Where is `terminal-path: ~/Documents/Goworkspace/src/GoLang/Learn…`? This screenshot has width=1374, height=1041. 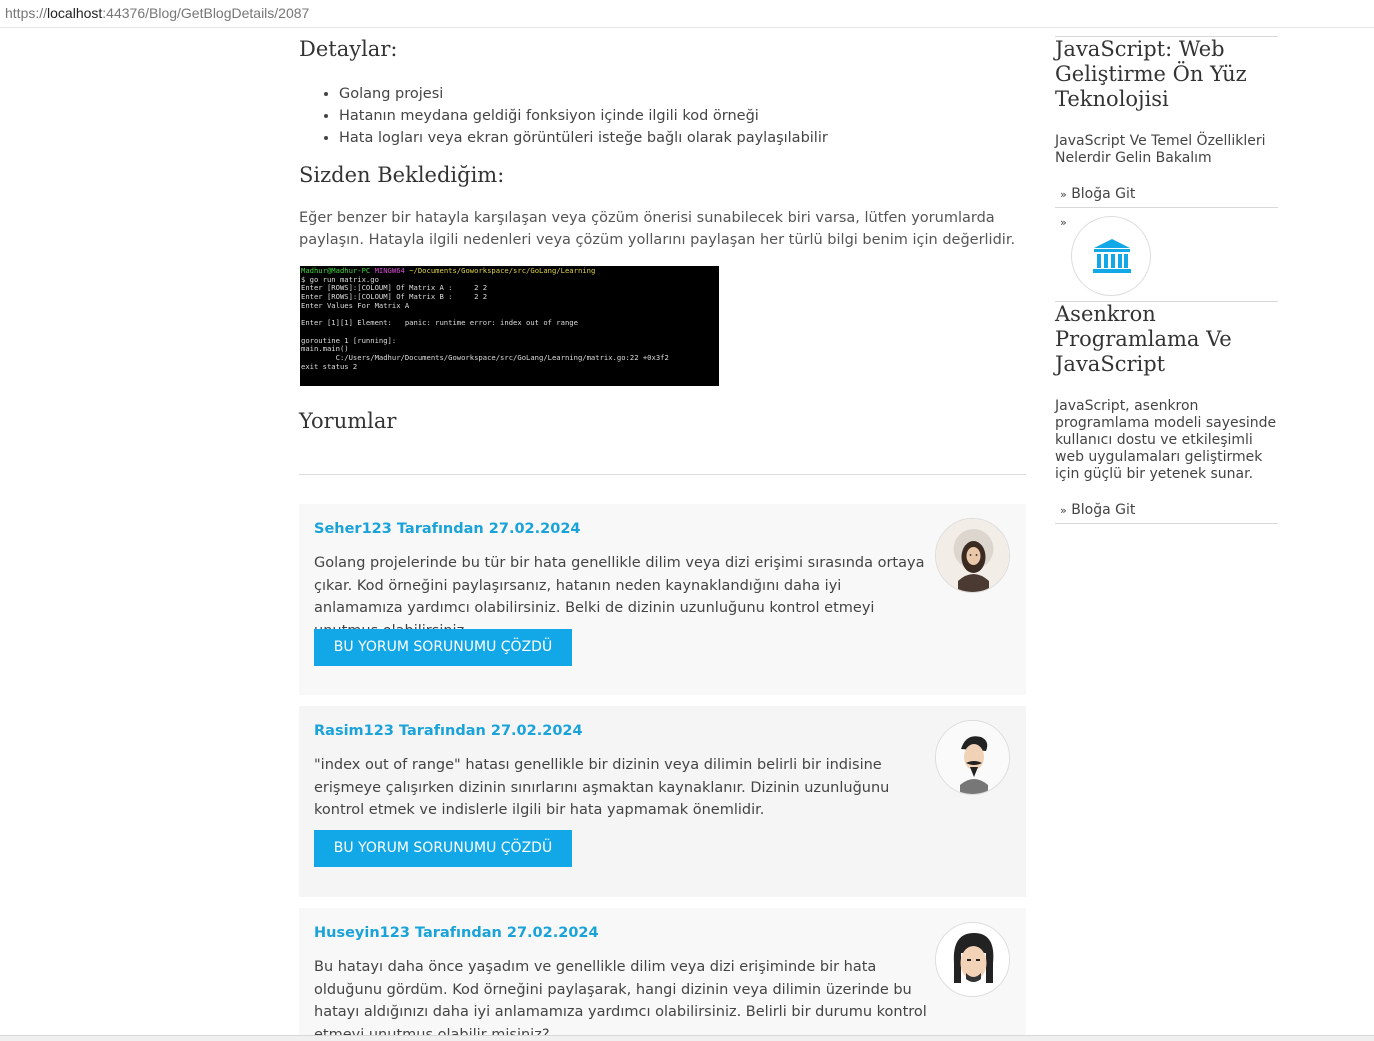
terminal-path: ~/Documents/Goworkspace/src/GoLang/Learn… is located at coordinates (502, 270).